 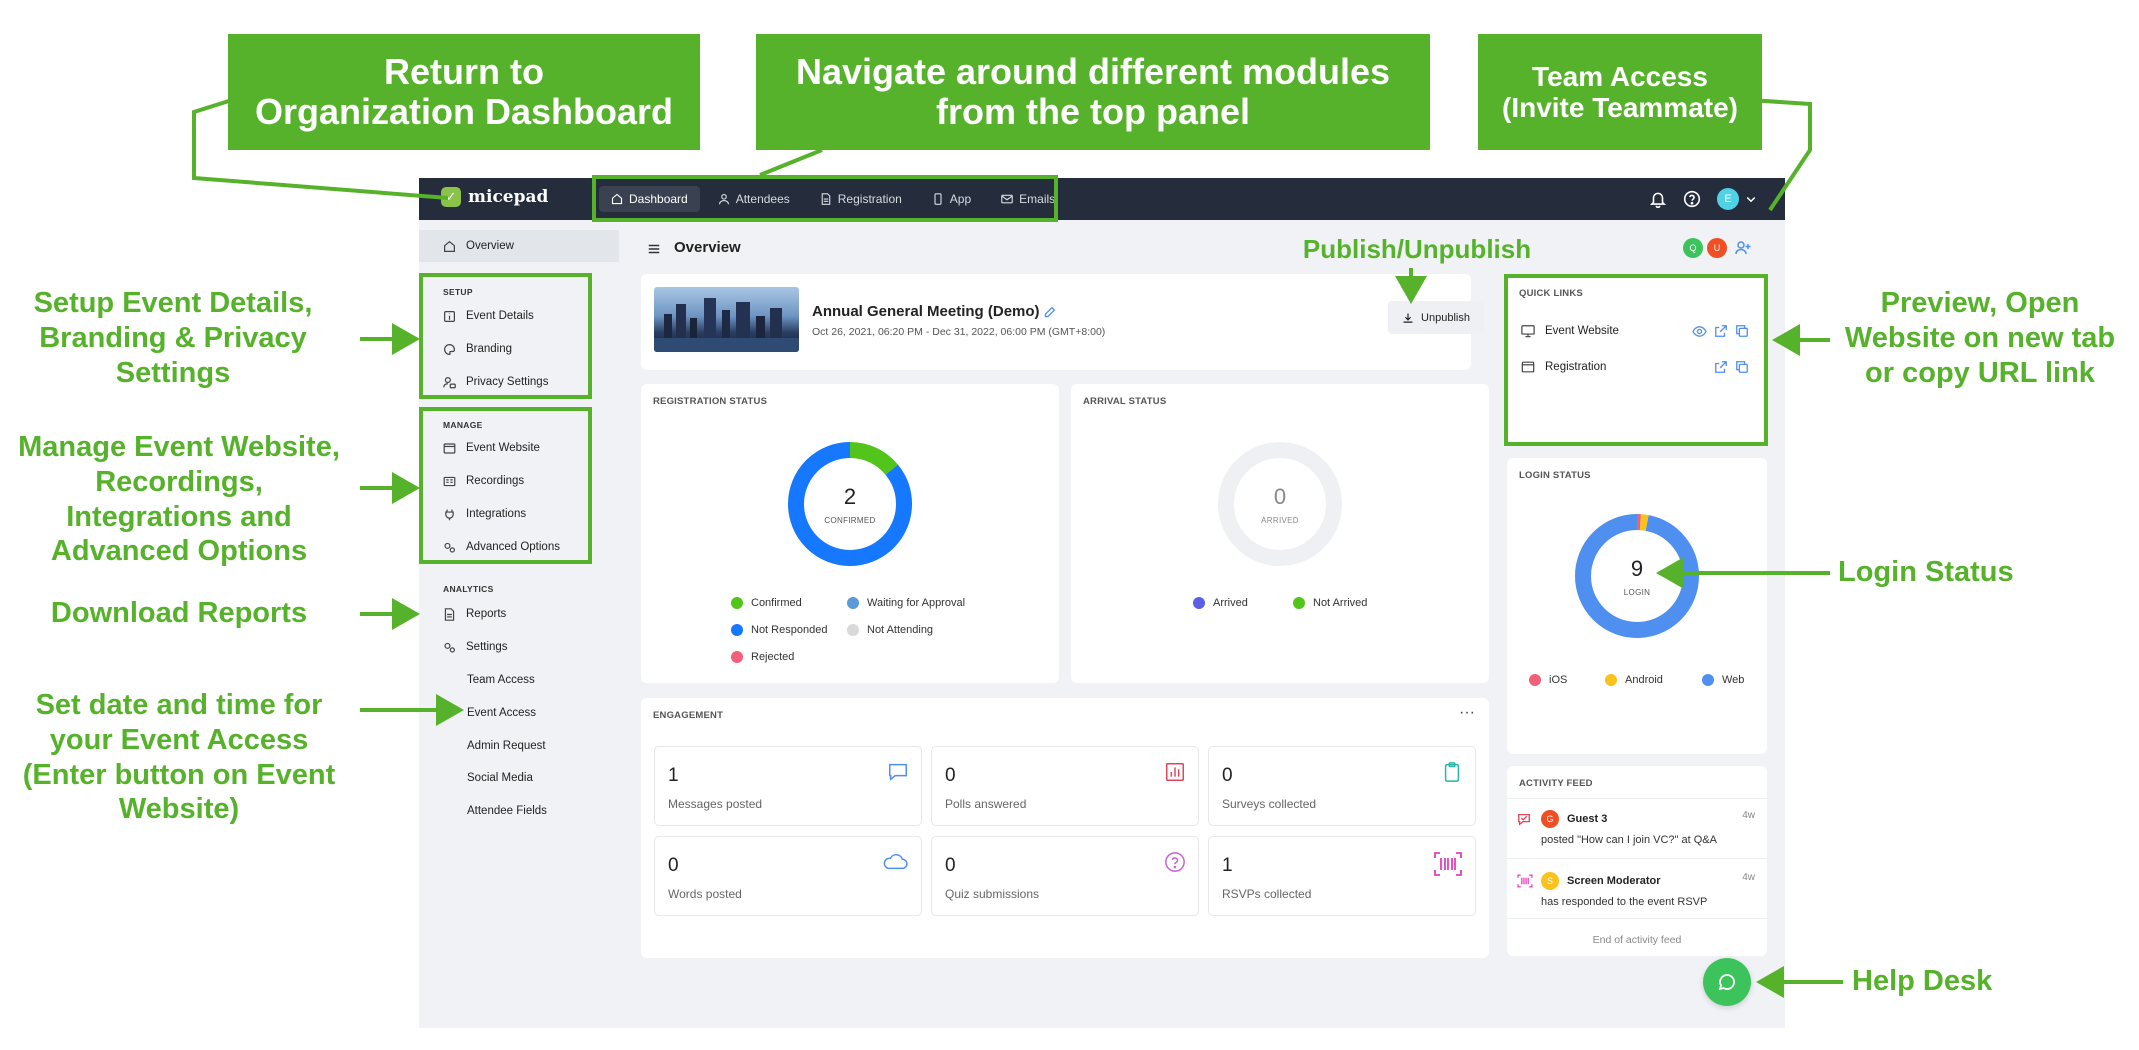 I want to click on note-help-desk: Help Desk, so click(x=1922, y=981).